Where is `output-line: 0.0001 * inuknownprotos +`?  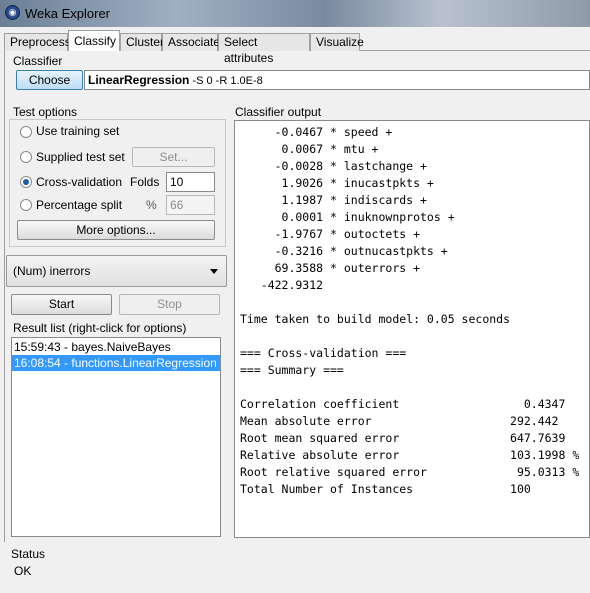
output-line: 0.0001 * inuknownprotos + is located at coordinates (347, 217).